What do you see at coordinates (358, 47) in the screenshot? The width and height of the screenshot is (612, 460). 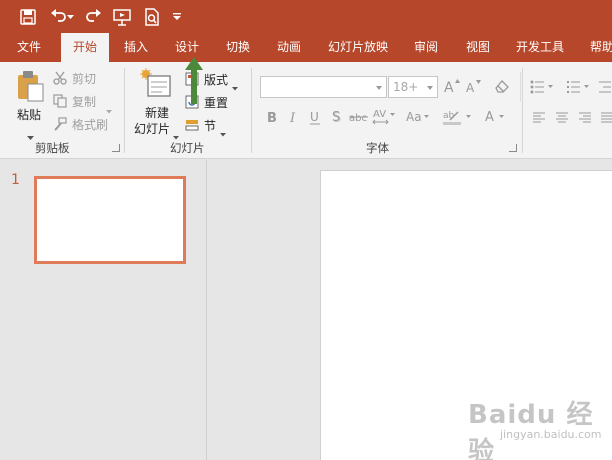 I see `tab-slide-show: 幻灯片放映` at bounding box center [358, 47].